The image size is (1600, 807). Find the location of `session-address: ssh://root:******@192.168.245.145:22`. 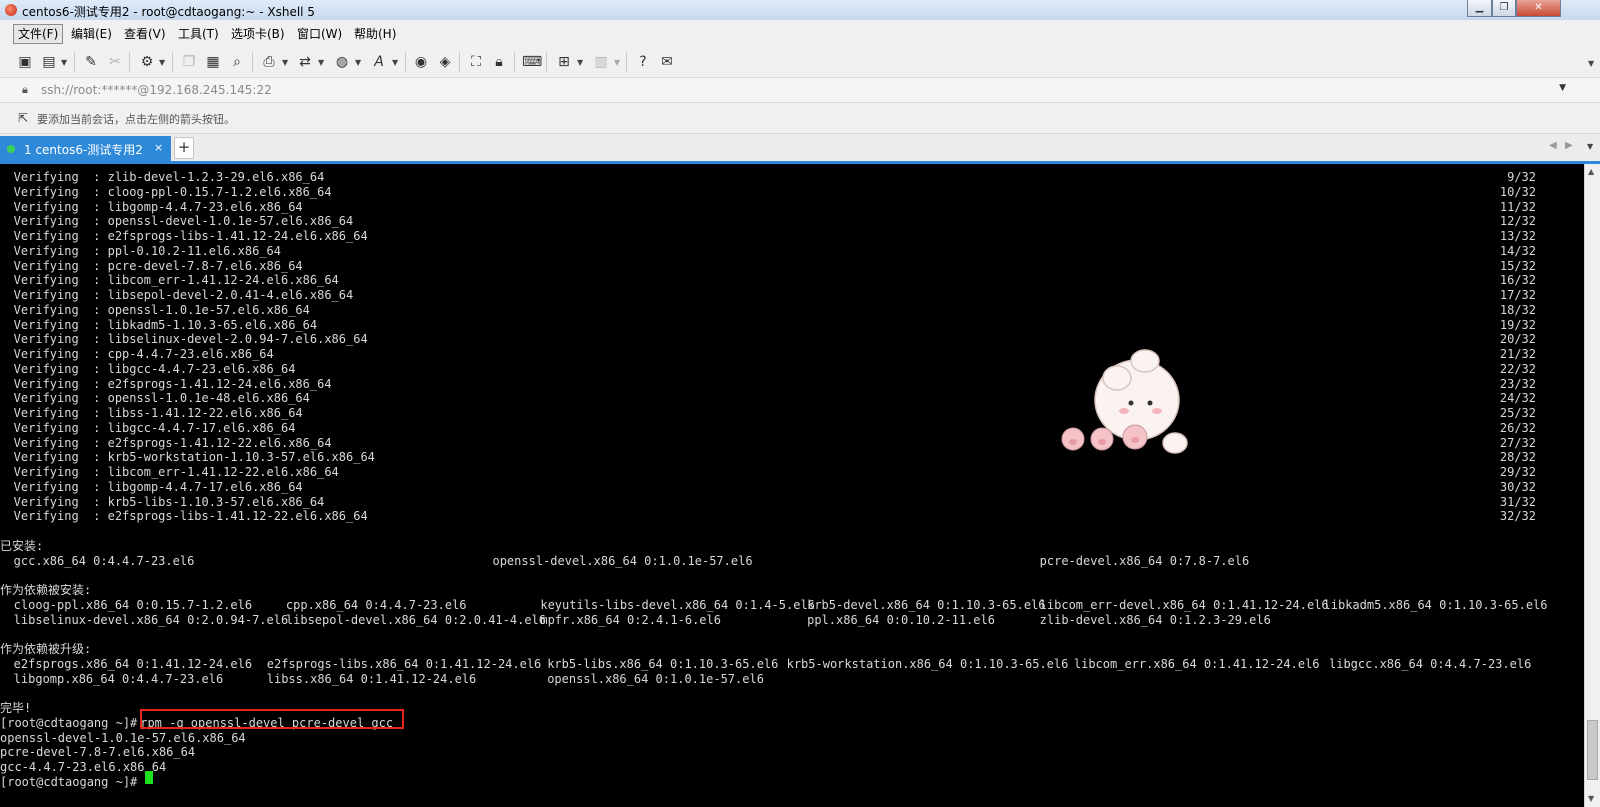

session-address: ssh://root:******@192.168.245.145:22 is located at coordinates (156, 90).